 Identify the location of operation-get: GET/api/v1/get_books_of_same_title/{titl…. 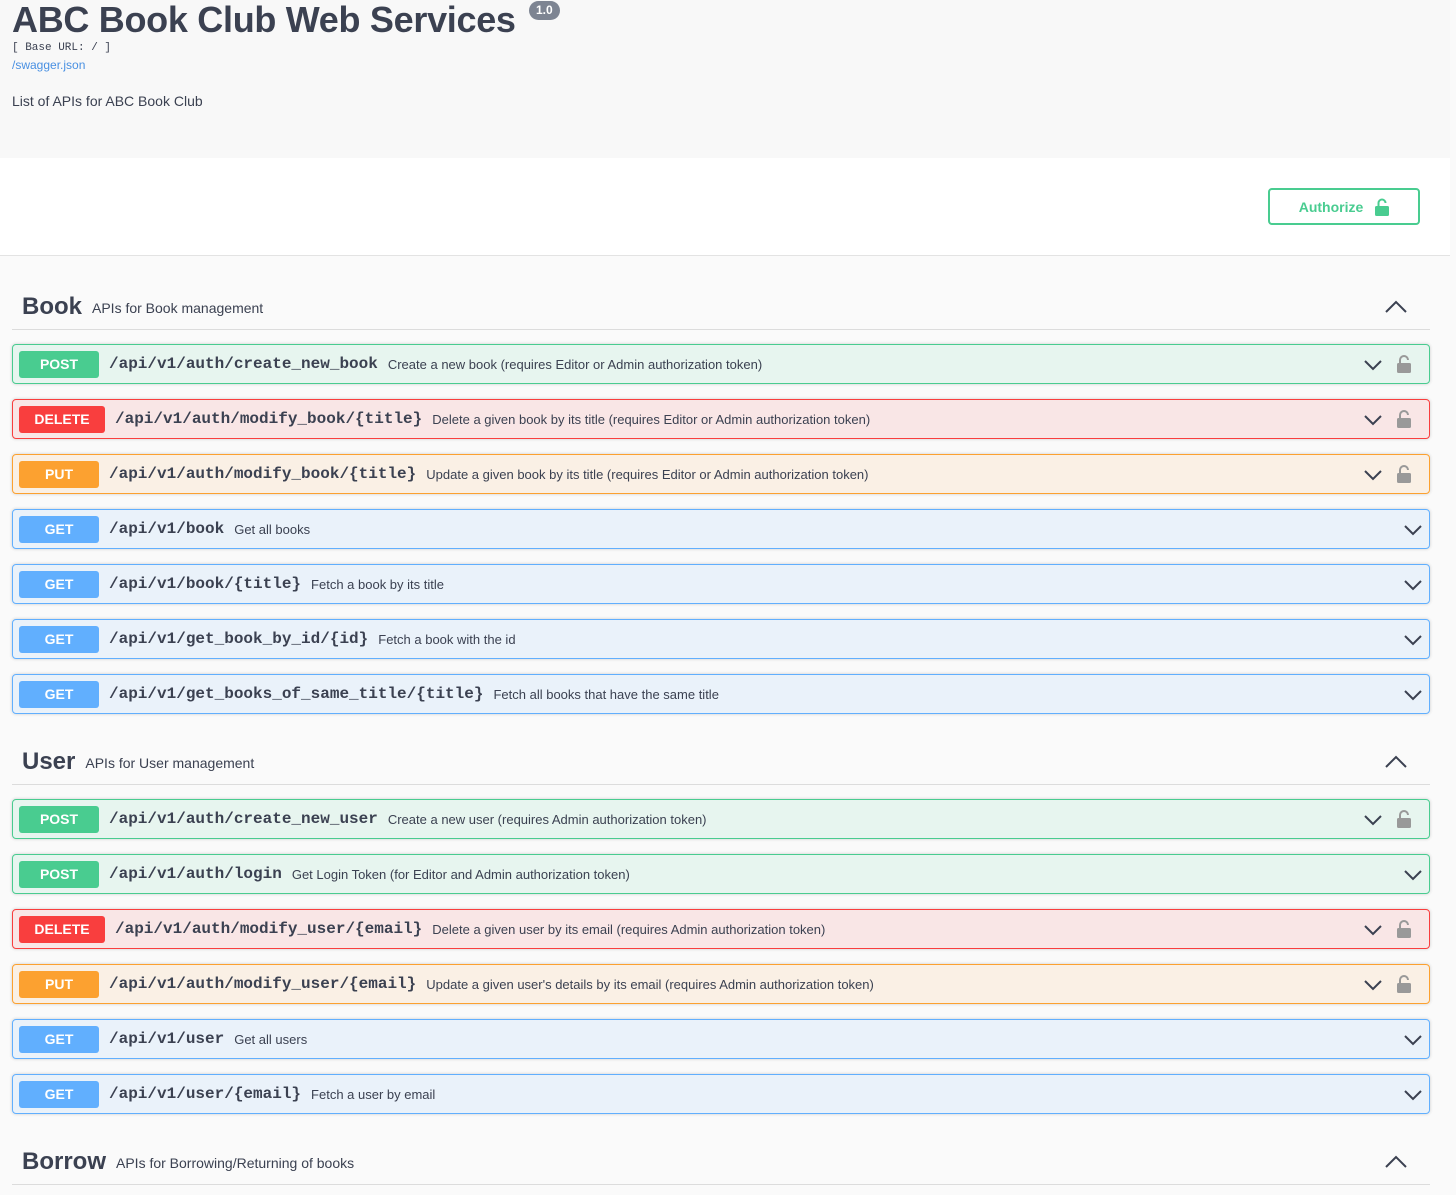
(721, 694).